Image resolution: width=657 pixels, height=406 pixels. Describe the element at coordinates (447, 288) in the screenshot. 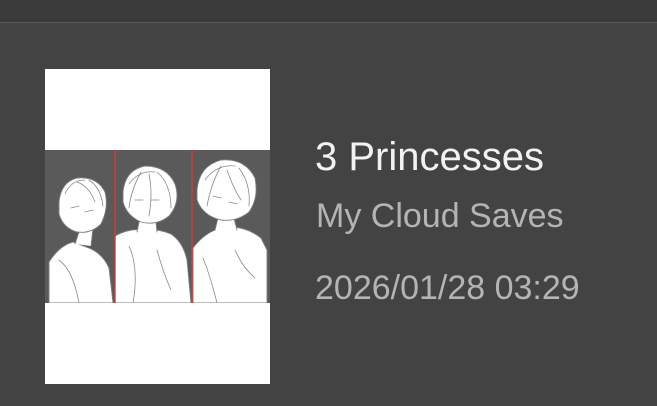

I see `file-modified-date: 2026/01/28 03:29` at that location.